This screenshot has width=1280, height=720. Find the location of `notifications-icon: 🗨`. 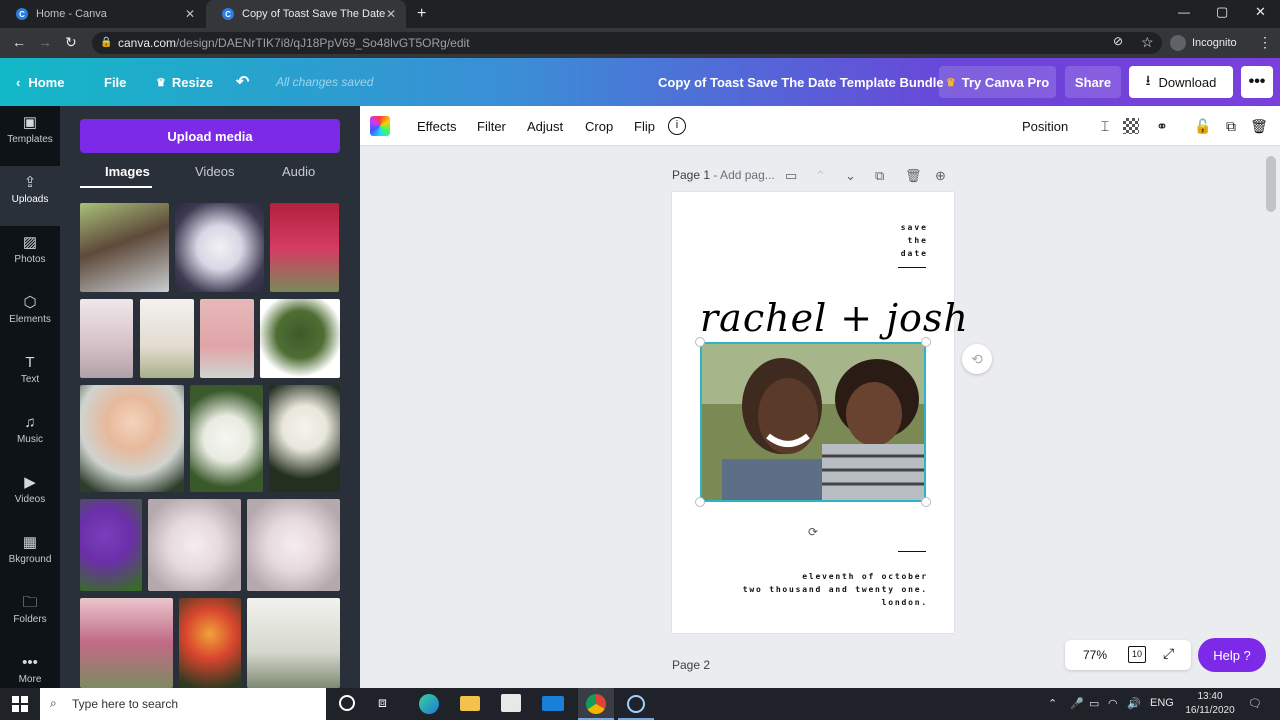

notifications-icon: 🗨 is located at coordinates (1255, 703).